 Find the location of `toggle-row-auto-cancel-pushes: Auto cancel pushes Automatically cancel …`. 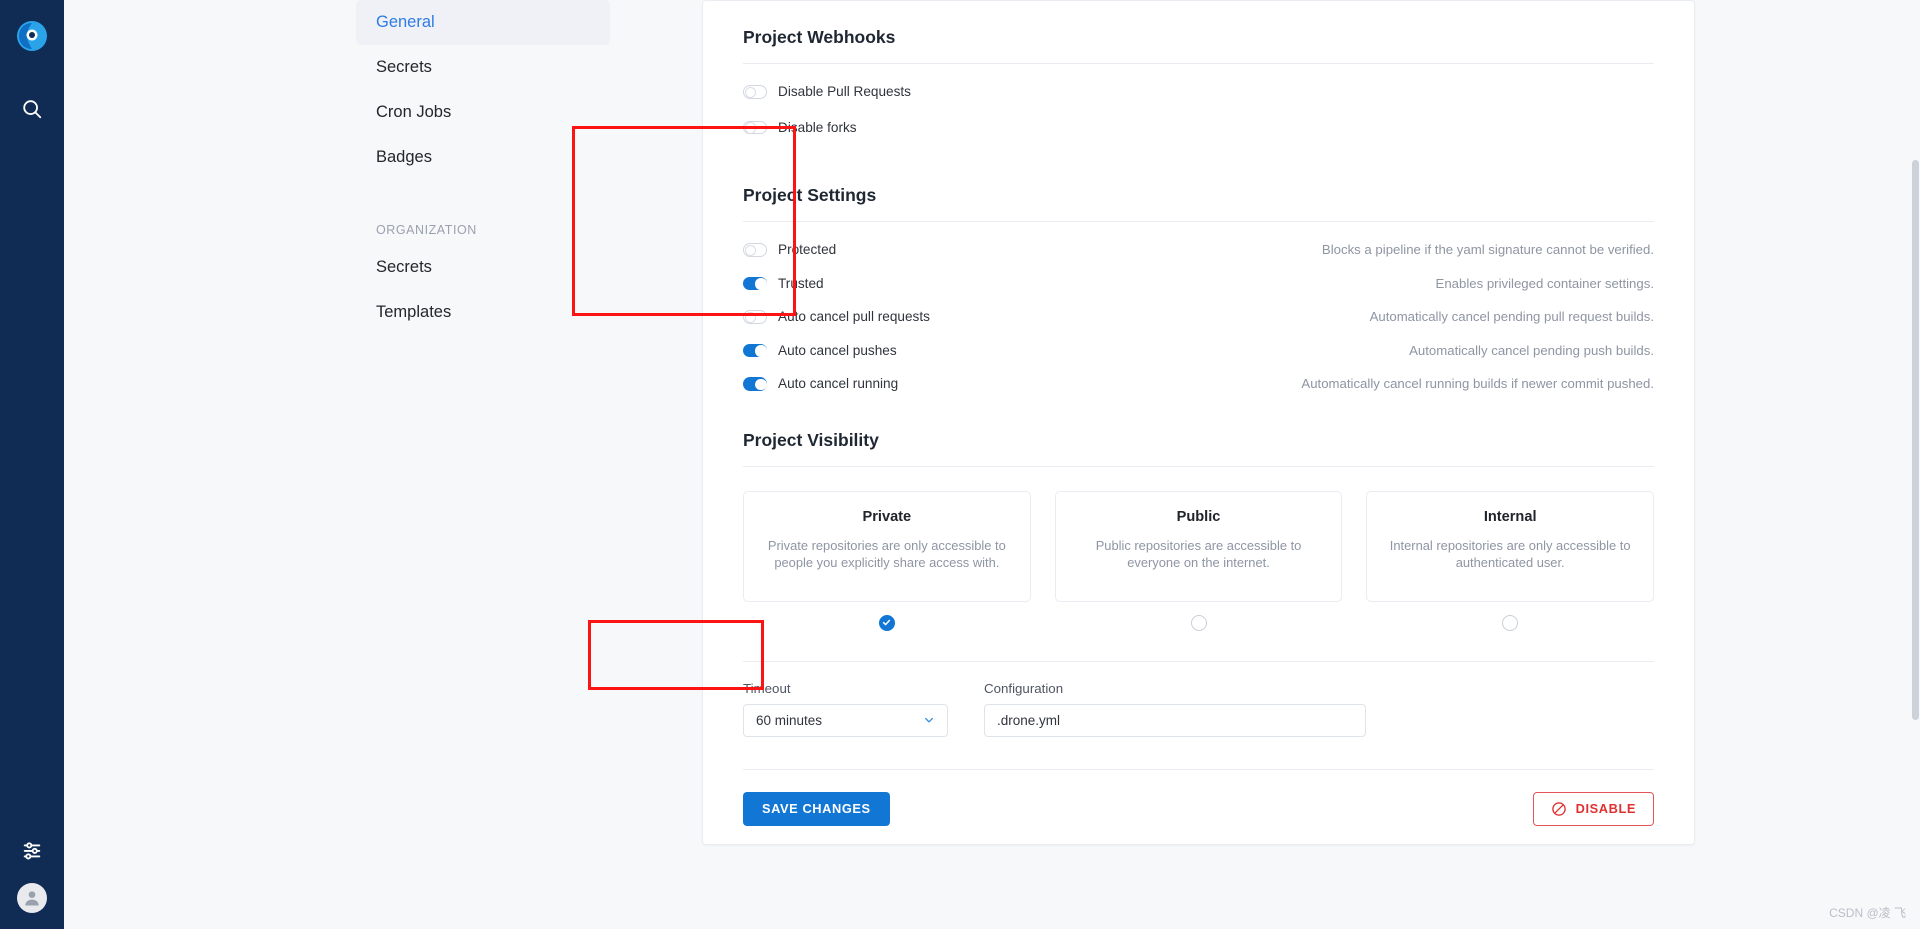

toggle-row-auto-cancel-pushes: Auto cancel pushes Automatically cancel … is located at coordinates (1198, 351).